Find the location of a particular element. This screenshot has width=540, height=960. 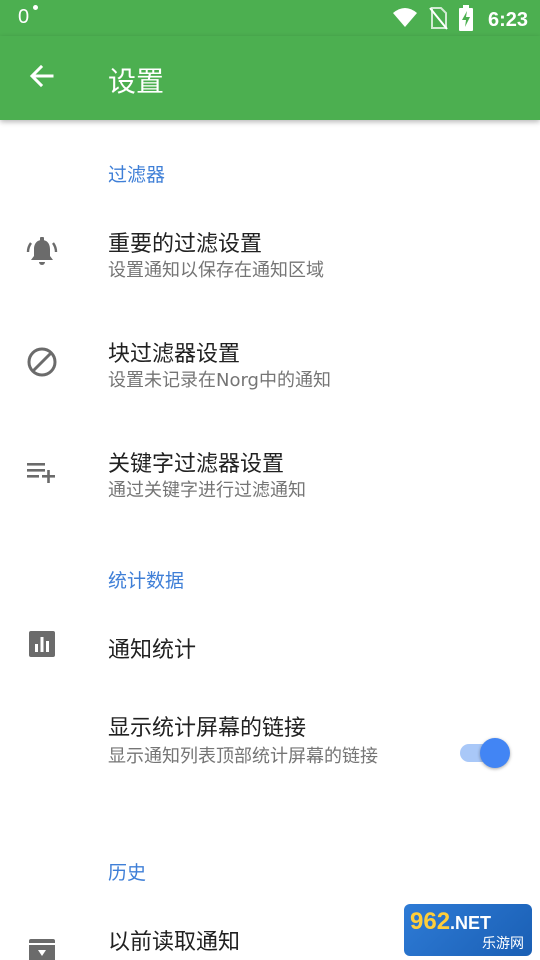

setting-block-filter: 块过滤器设置 设置未记录在Norg中的通知 is located at coordinates (270, 366).